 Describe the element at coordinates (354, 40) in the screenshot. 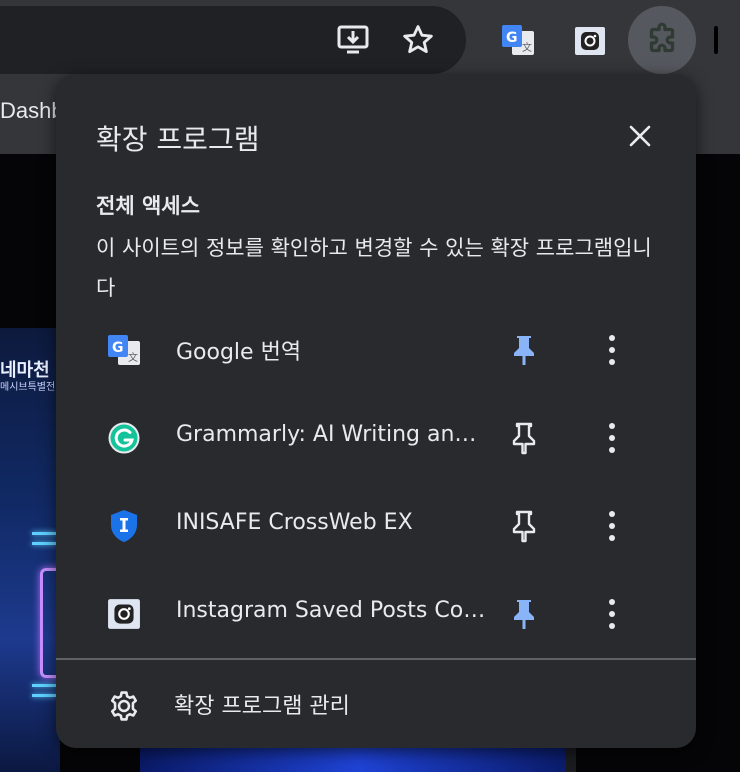

I see `install-app-icon` at that location.